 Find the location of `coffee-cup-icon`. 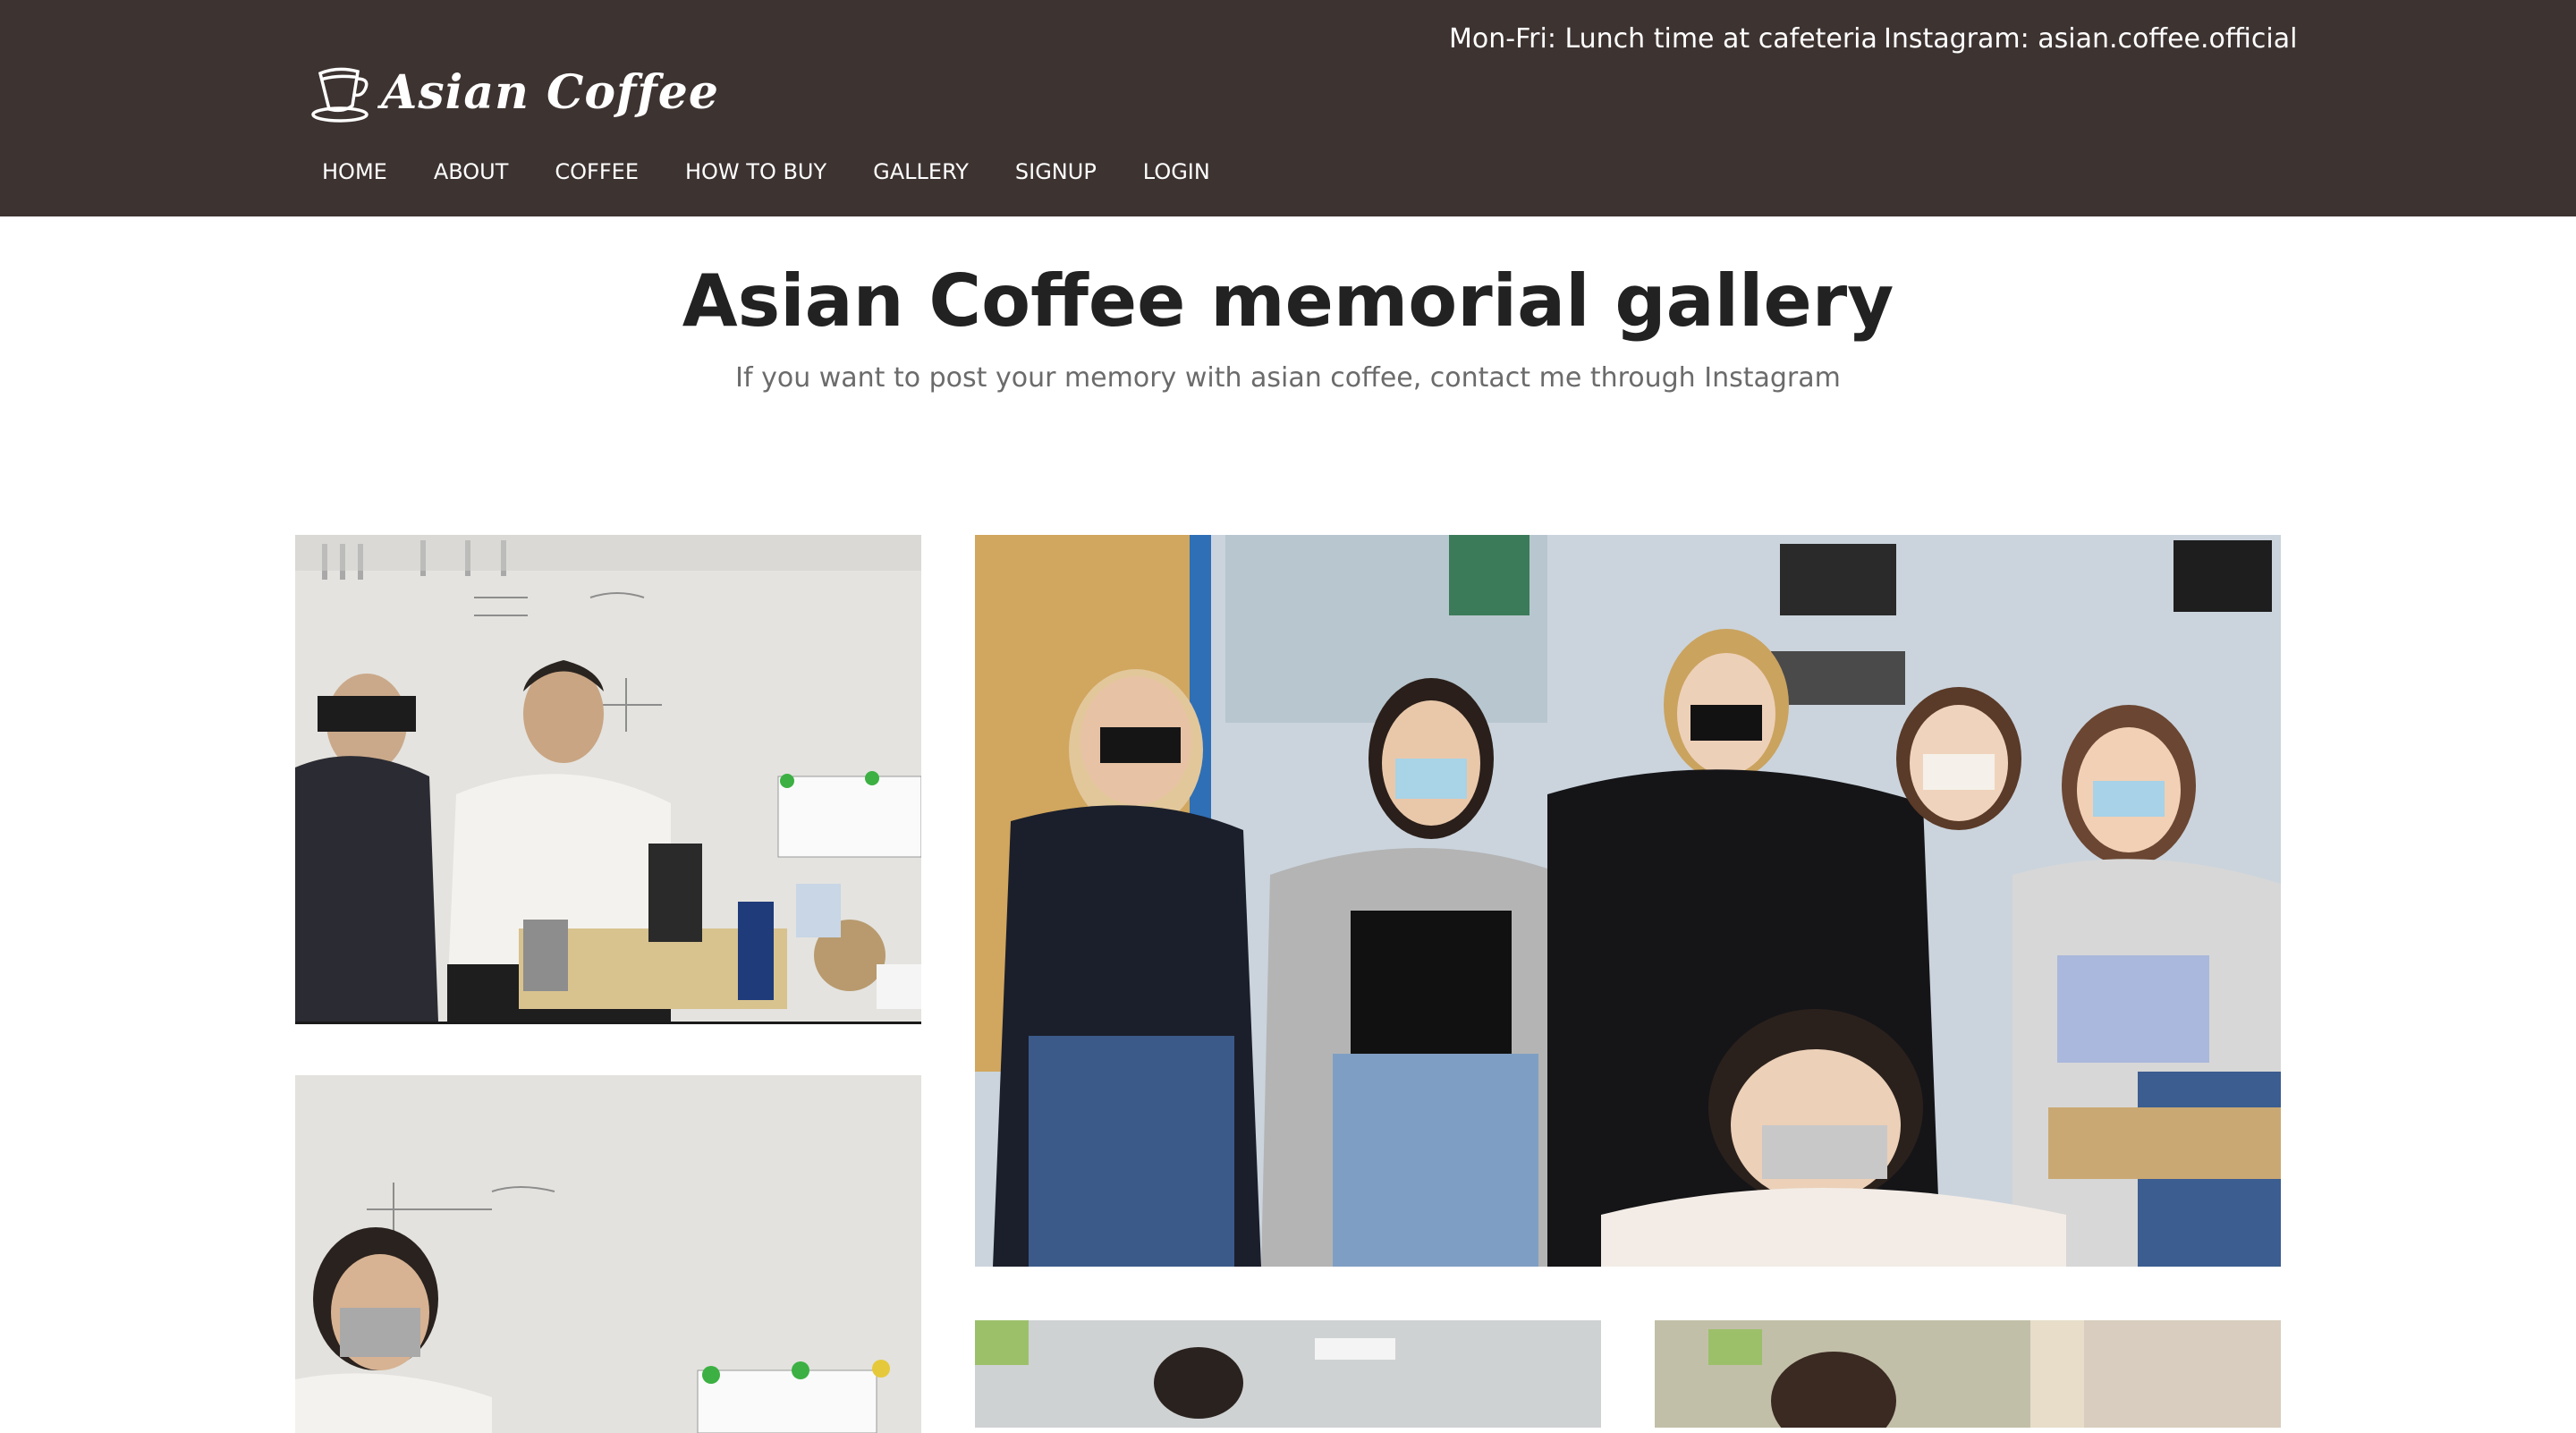

coffee-cup-icon is located at coordinates (340, 95).